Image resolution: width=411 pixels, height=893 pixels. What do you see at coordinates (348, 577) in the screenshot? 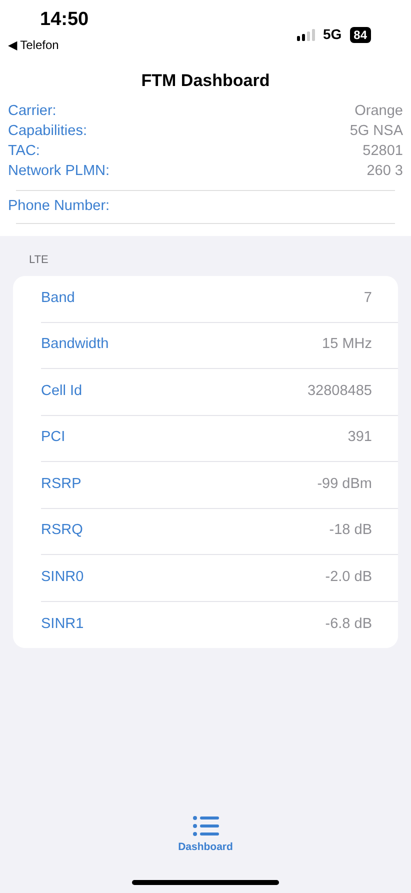
I see `row-value: -2.0 dB` at bounding box center [348, 577].